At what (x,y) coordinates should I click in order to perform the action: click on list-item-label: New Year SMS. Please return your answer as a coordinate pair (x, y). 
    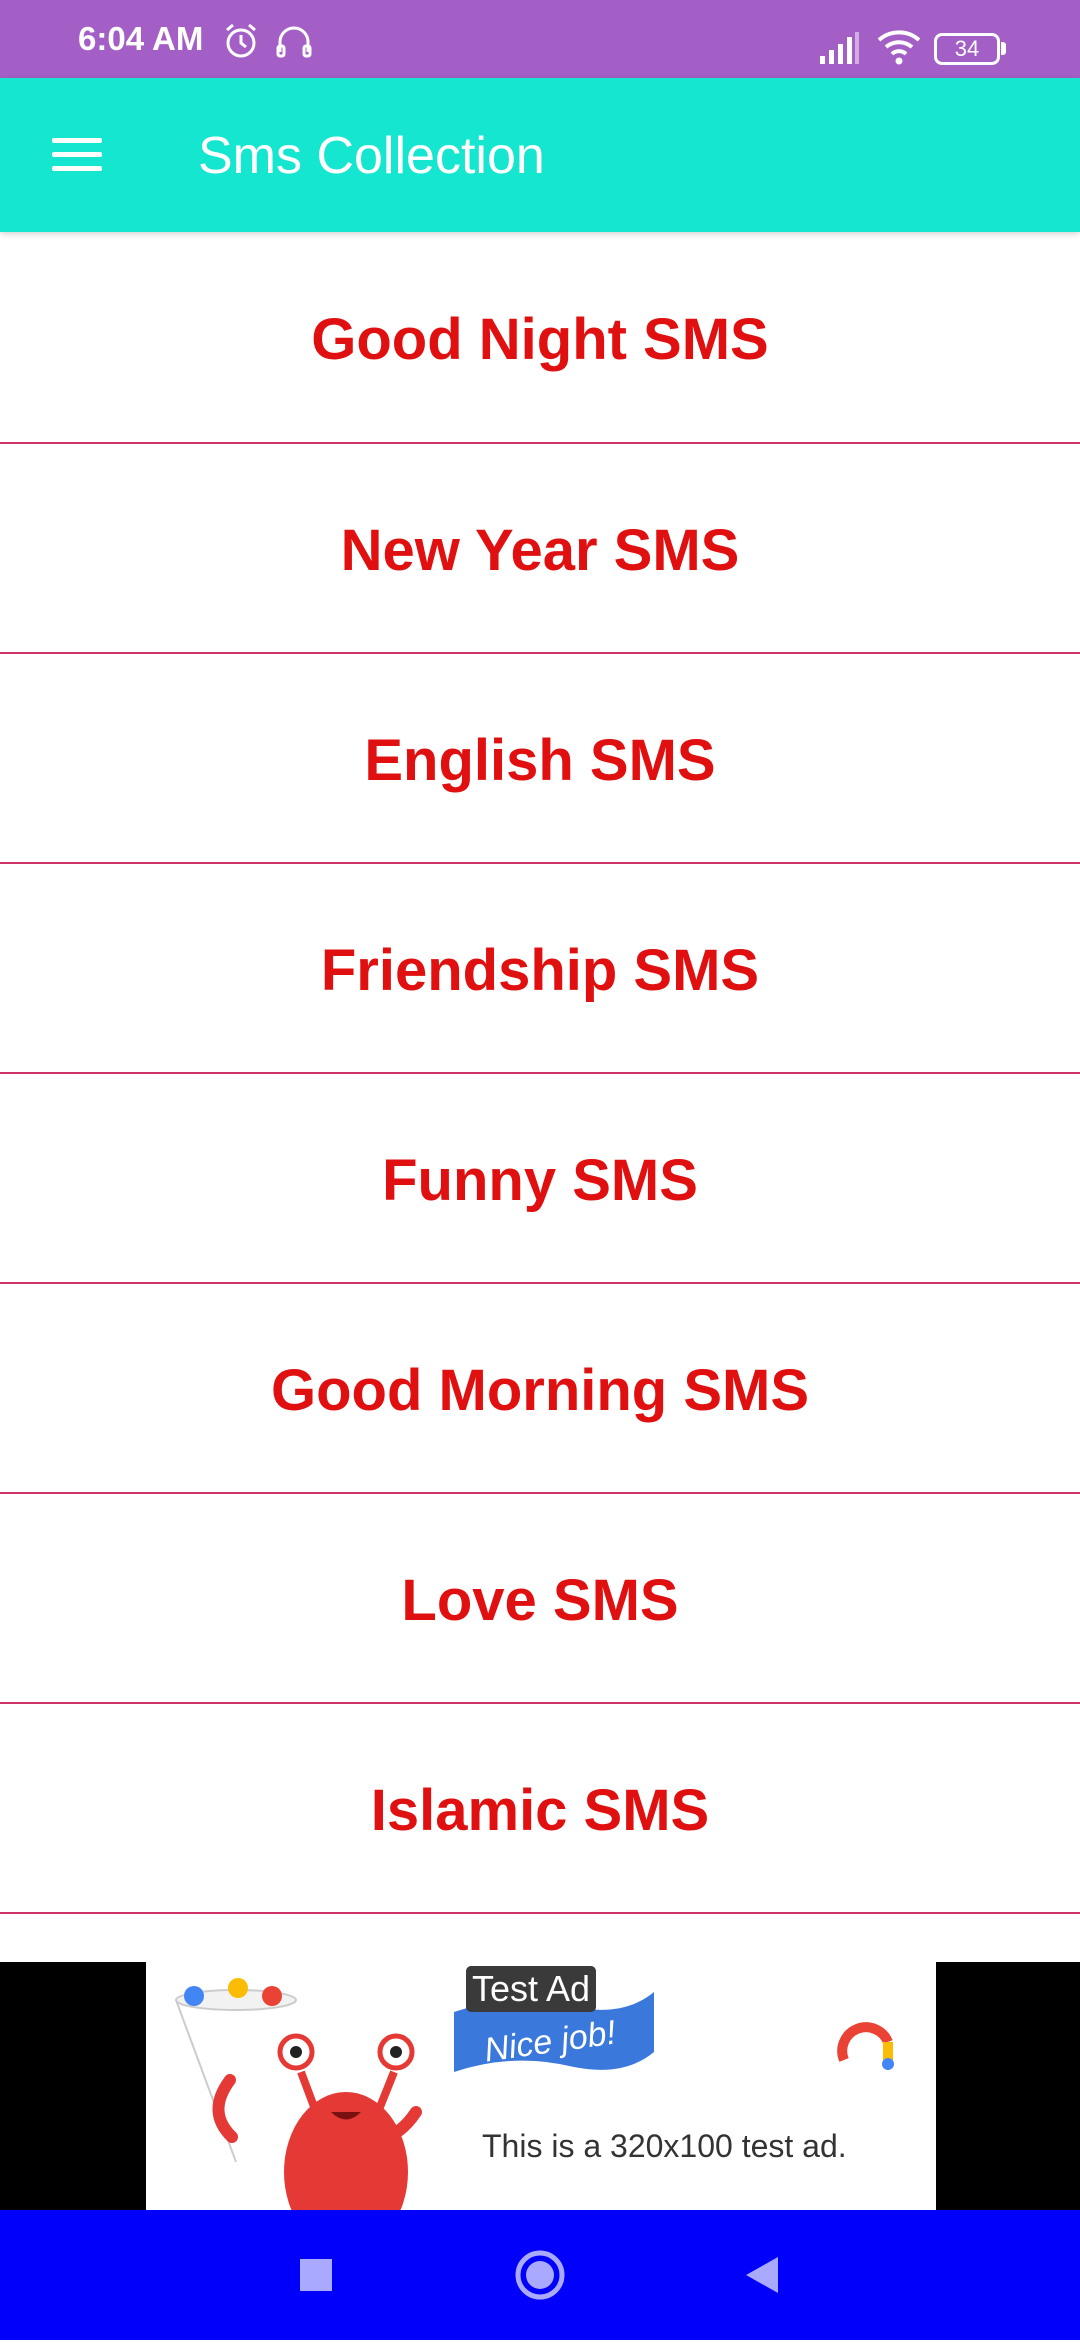
    Looking at the image, I should click on (540, 550).